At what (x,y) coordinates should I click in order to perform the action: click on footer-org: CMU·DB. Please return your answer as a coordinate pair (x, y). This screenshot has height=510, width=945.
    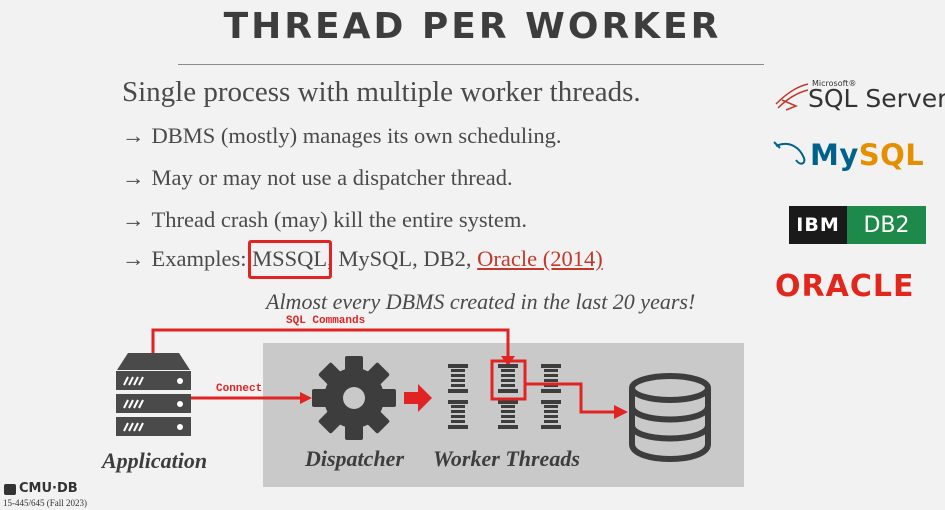
    Looking at the image, I should click on (48, 488).